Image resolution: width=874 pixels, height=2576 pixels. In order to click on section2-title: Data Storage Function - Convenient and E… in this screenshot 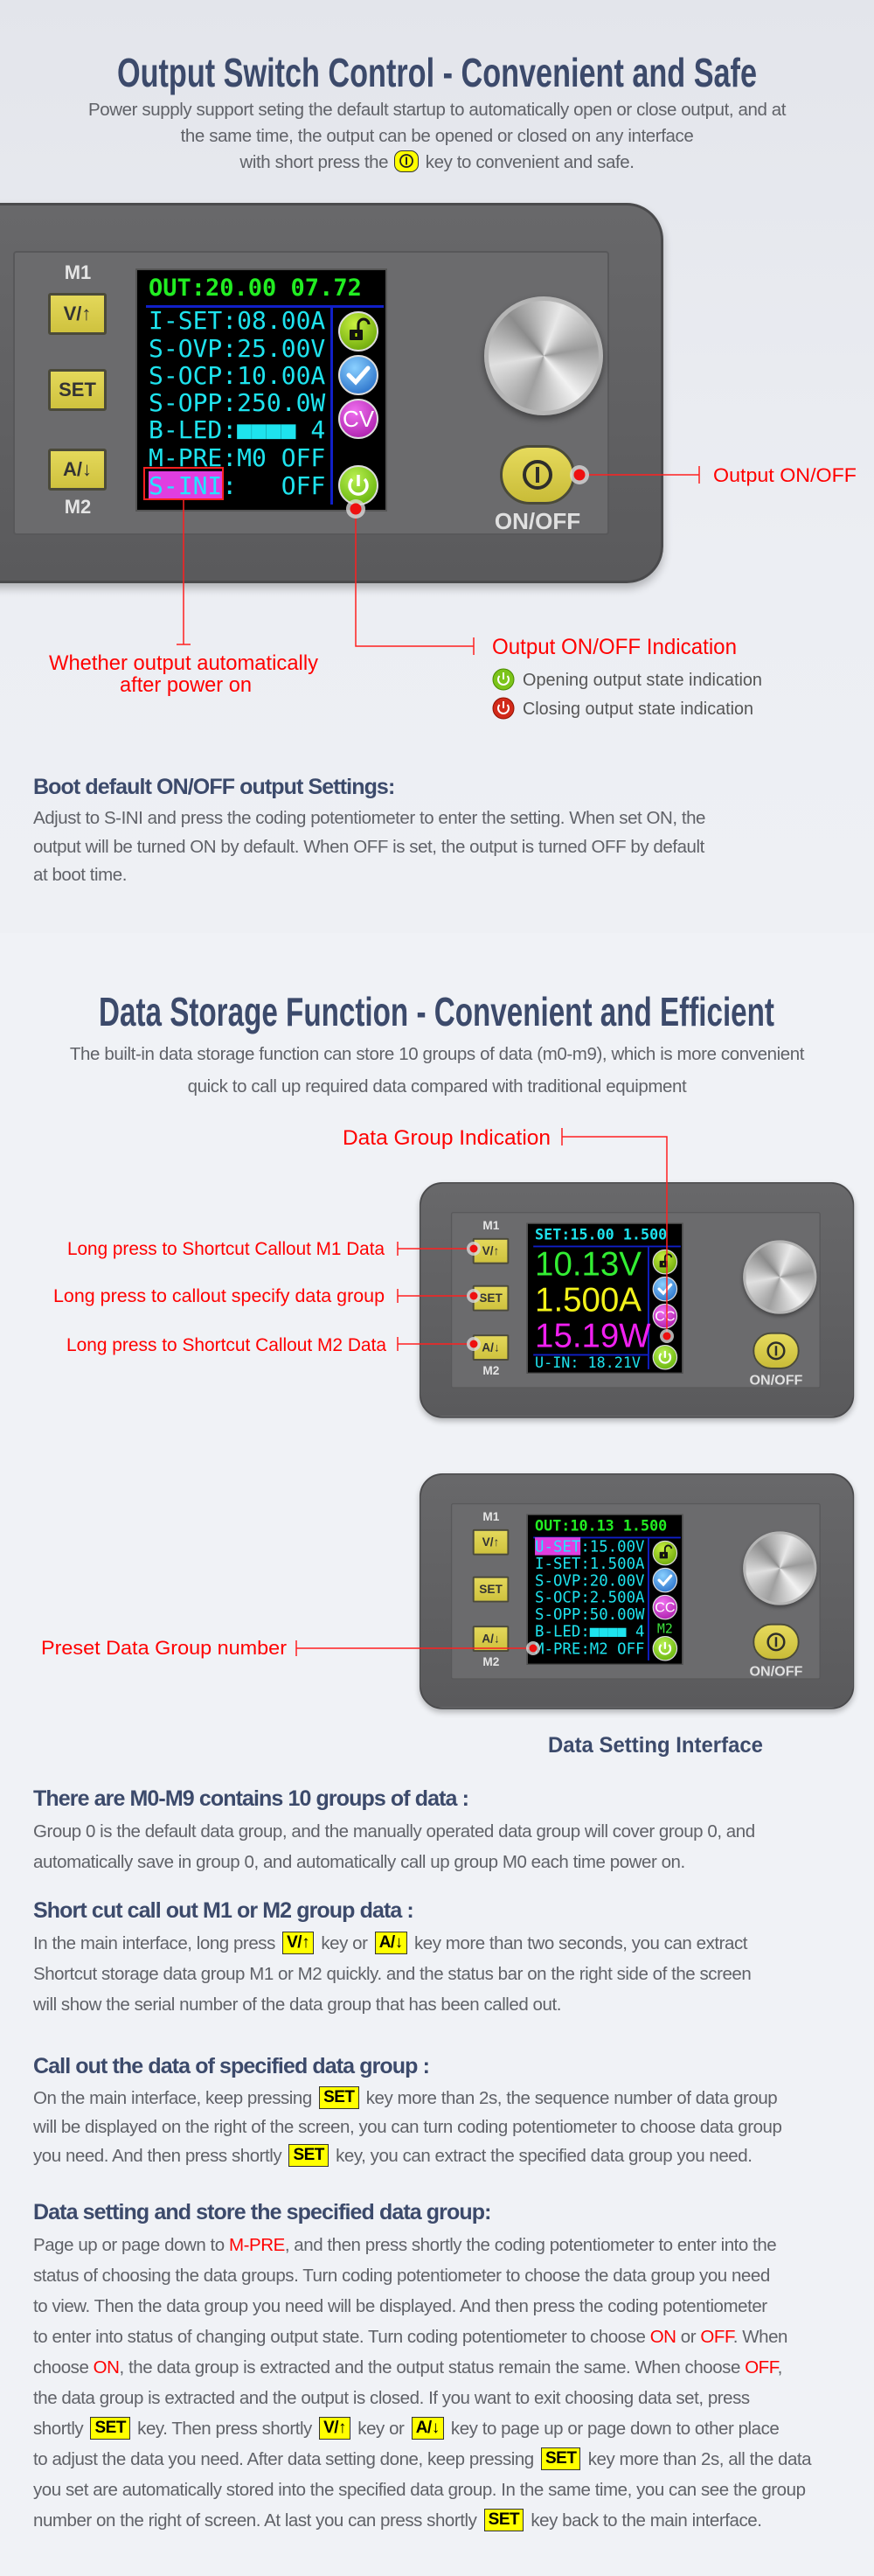, I will do `click(437, 1011)`.